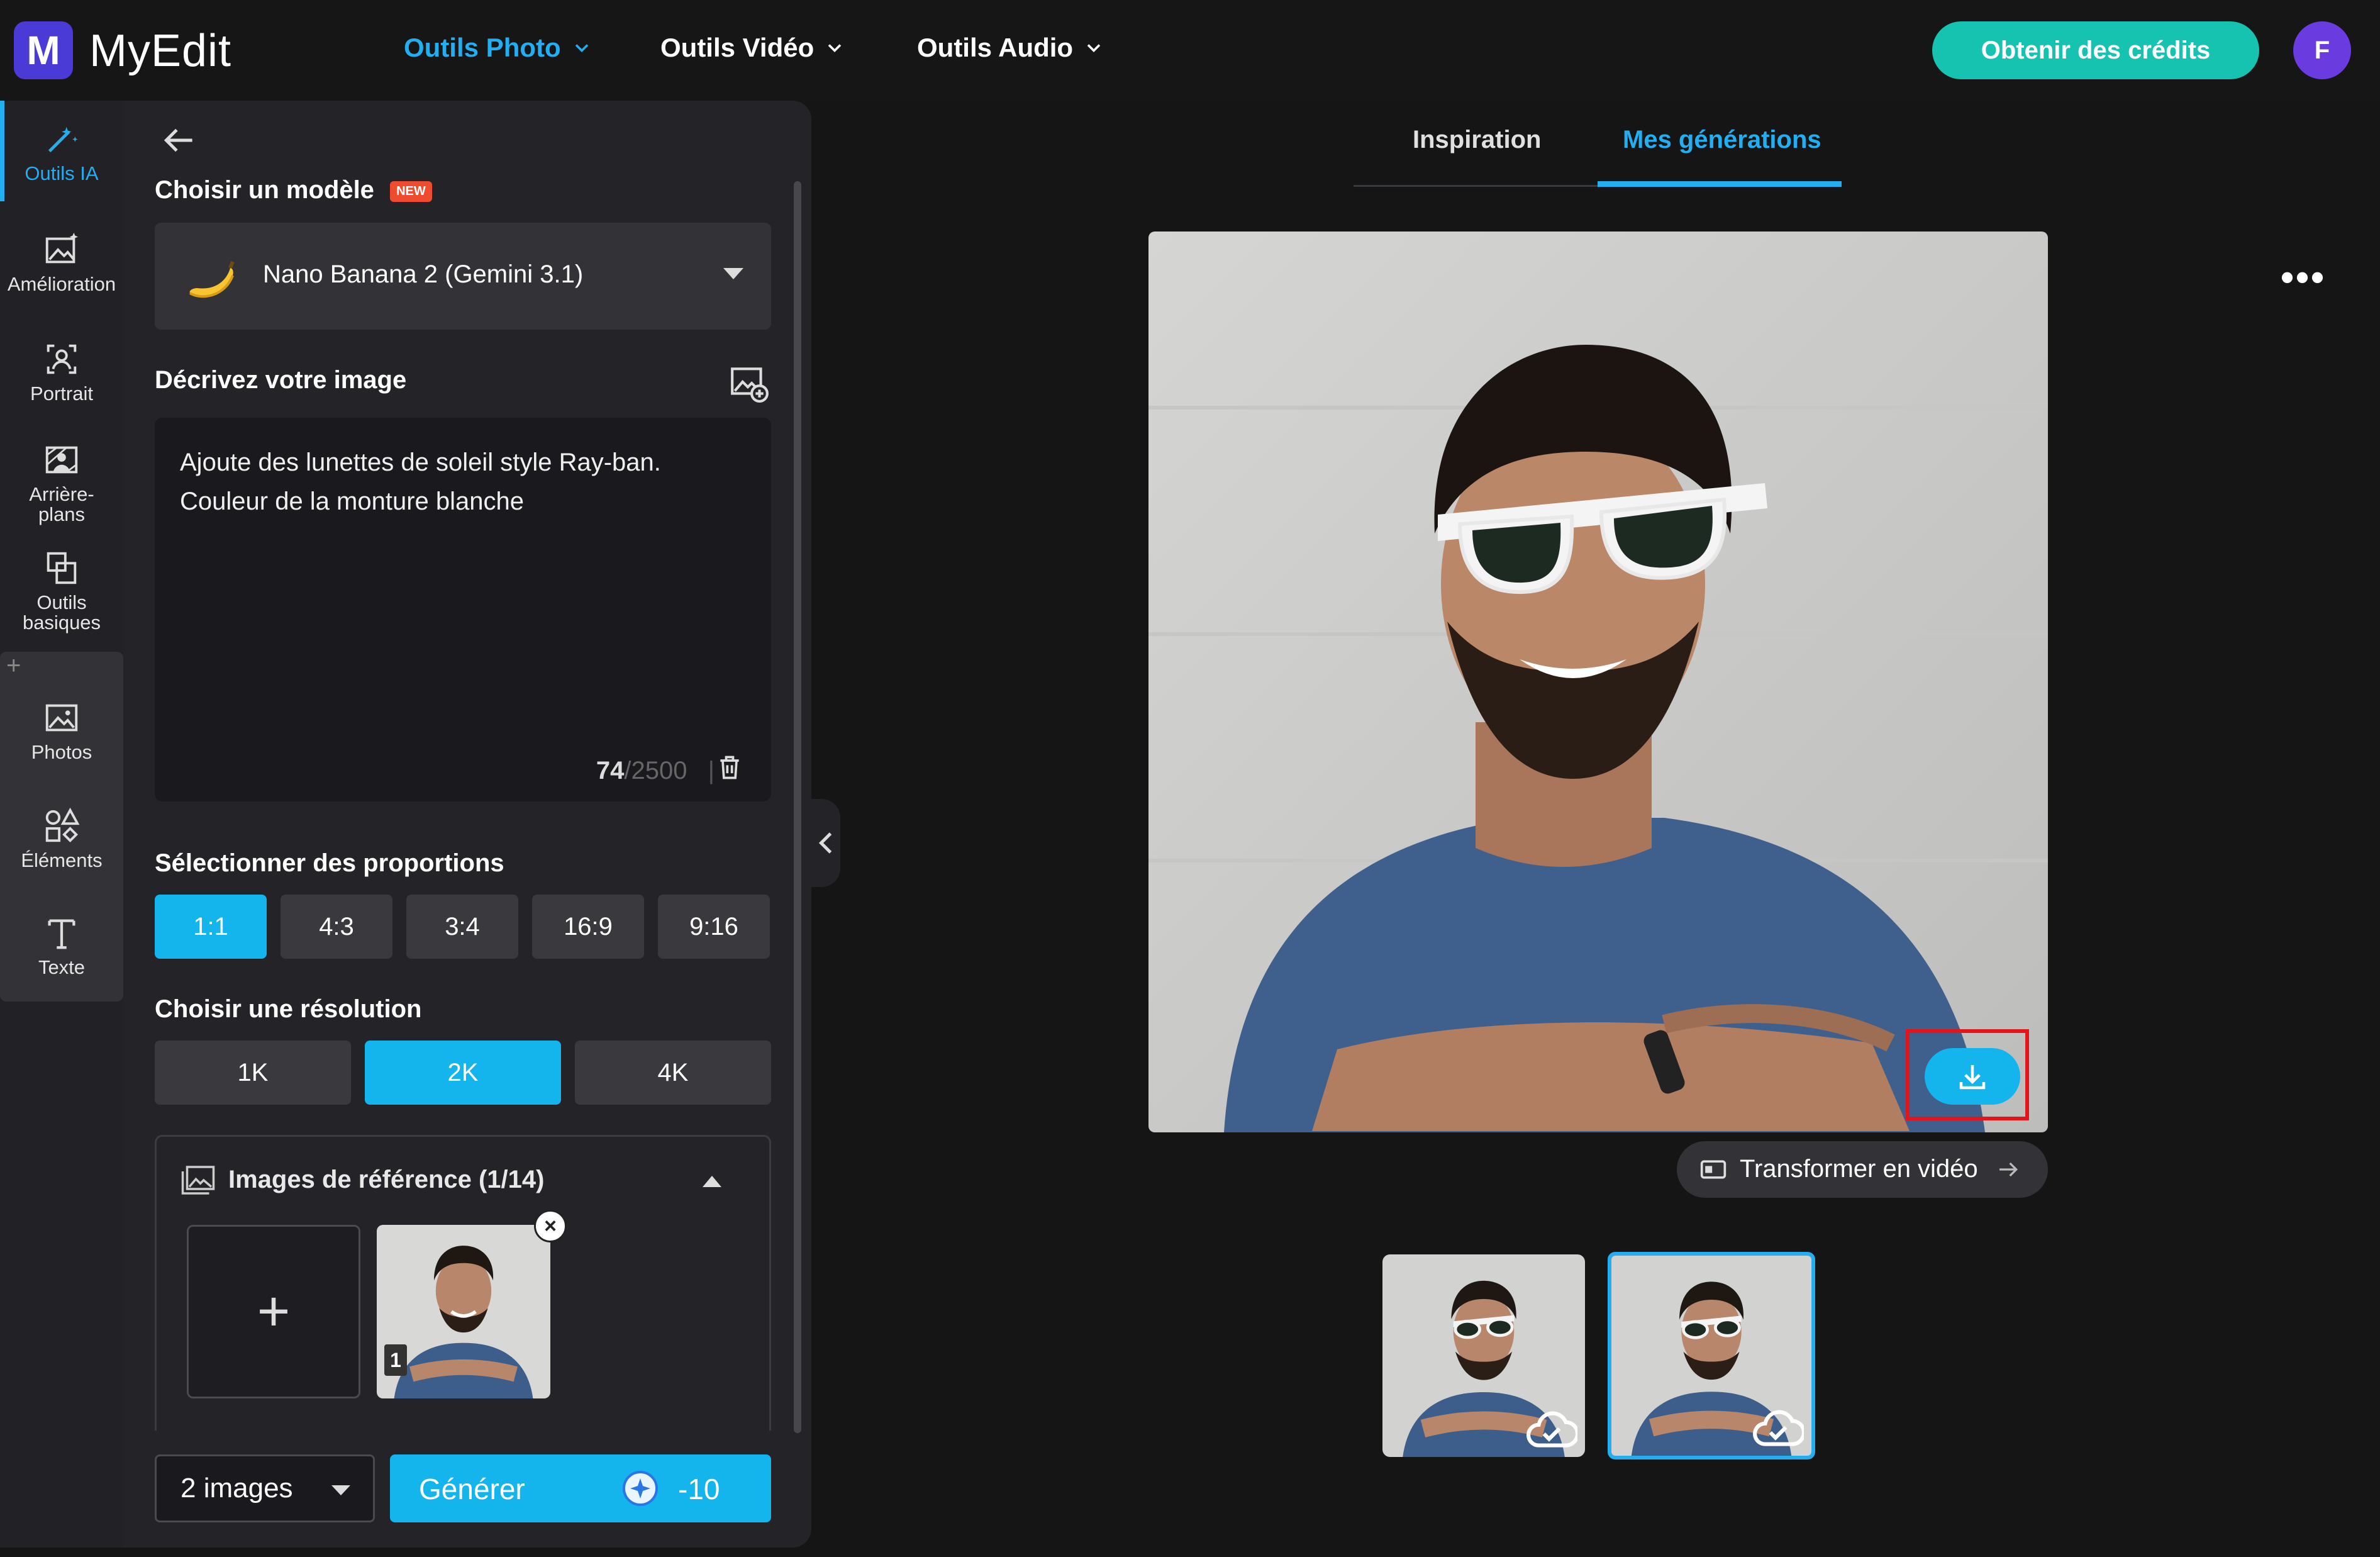  What do you see at coordinates (2095, 50) in the screenshot?
I see `get-credits-button: Obtenir des crédits` at bounding box center [2095, 50].